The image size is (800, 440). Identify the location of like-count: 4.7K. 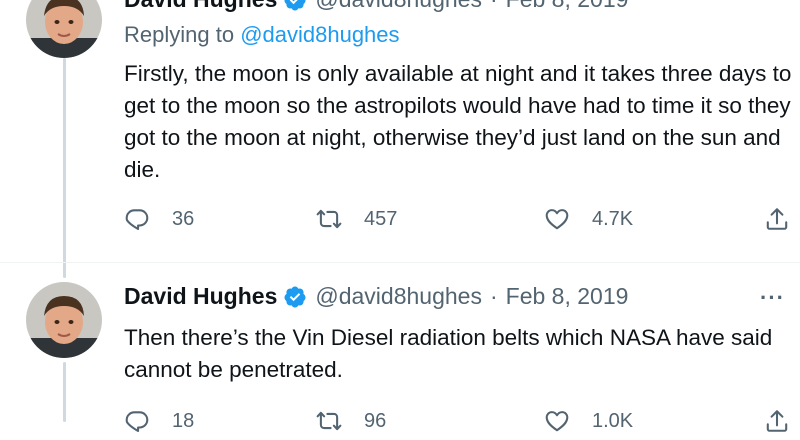
(613, 218).